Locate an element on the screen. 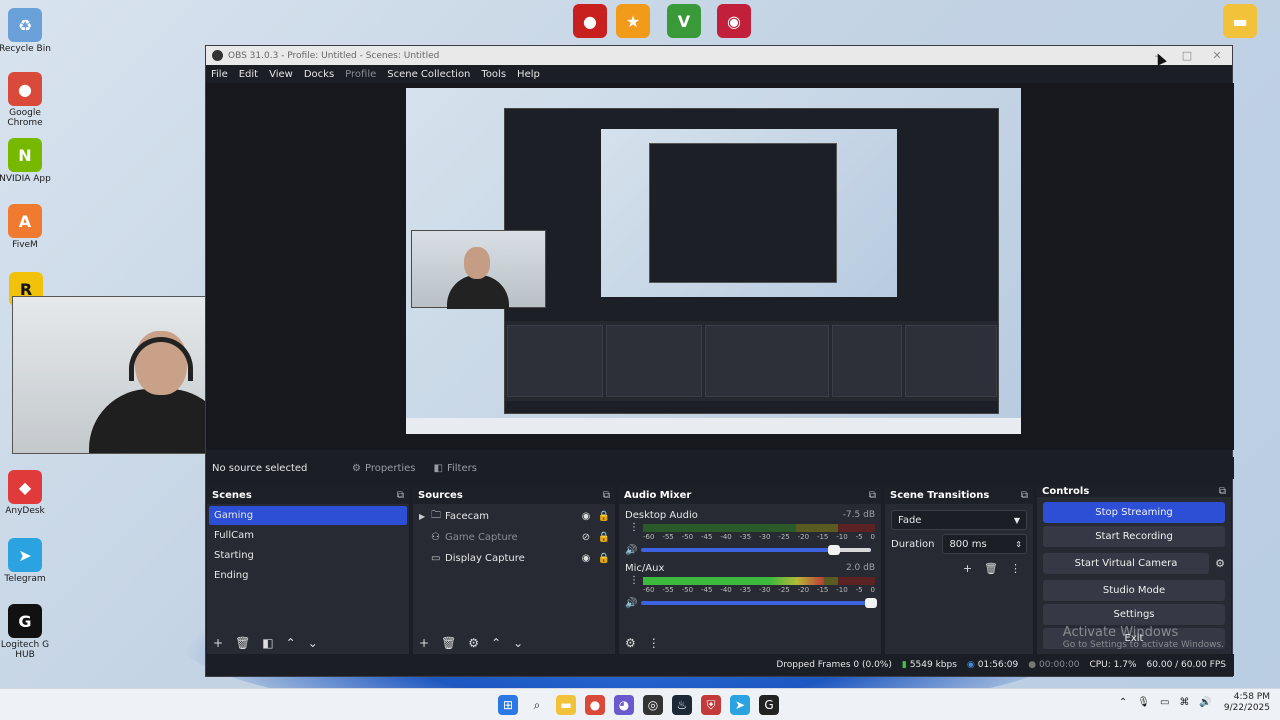 This screenshot has width=1280, height=720. menu-help: Help is located at coordinates (528, 74).